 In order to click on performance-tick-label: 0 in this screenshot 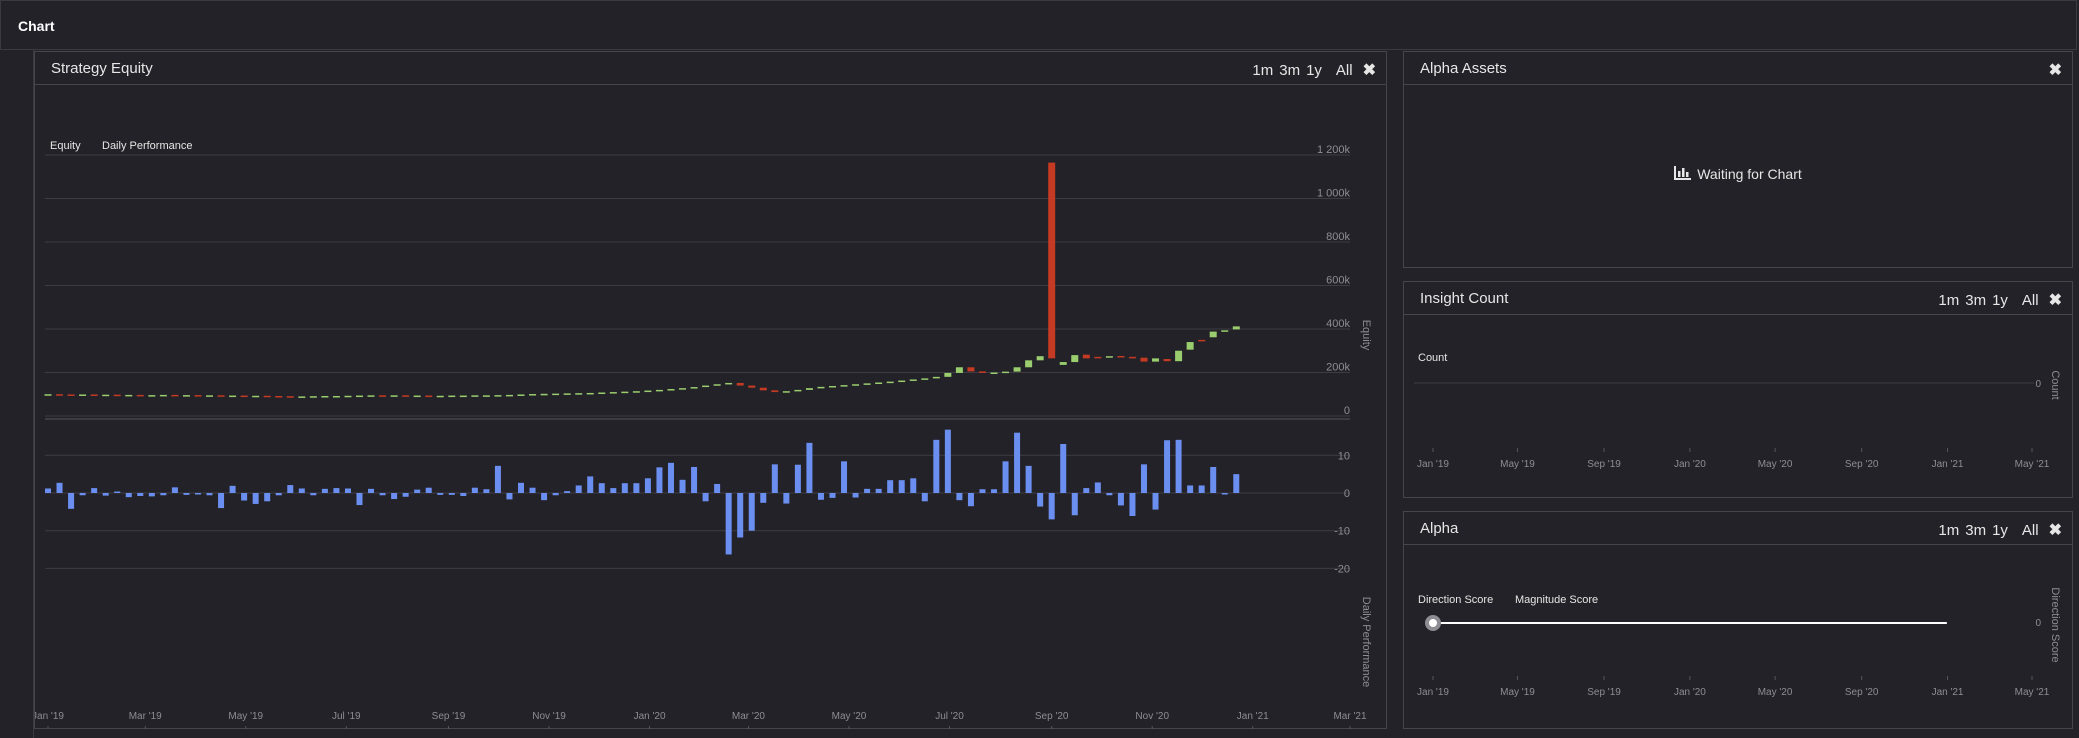, I will do `click(1347, 494)`.